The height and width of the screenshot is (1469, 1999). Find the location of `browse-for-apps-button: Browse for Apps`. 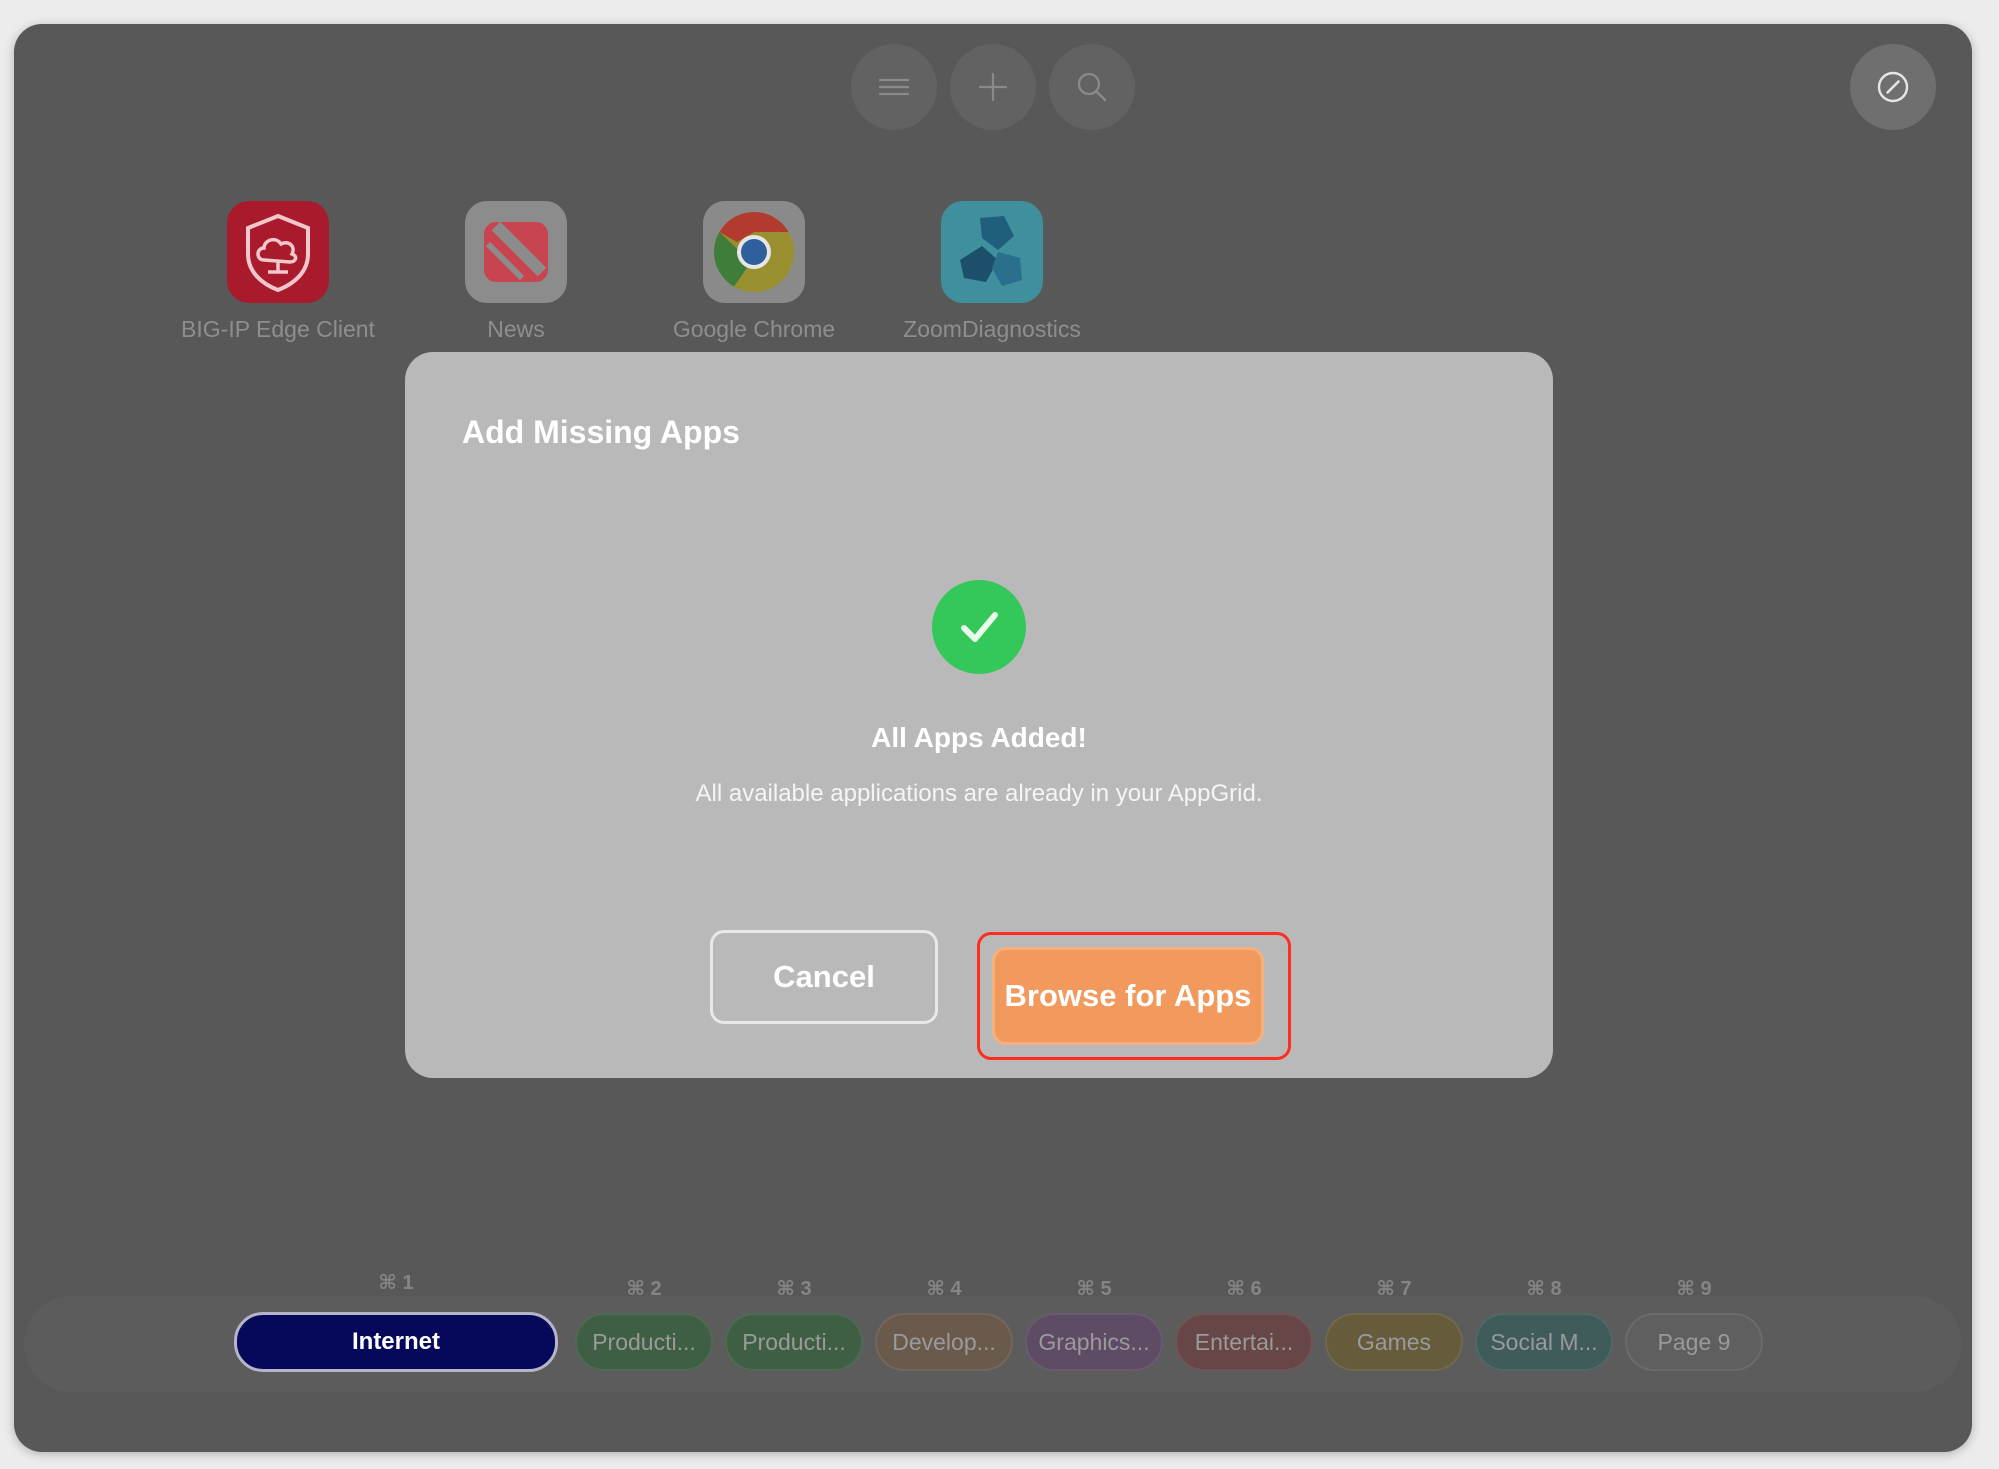

browse-for-apps-button: Browse for Apps is located at coordinates (1128, 996).